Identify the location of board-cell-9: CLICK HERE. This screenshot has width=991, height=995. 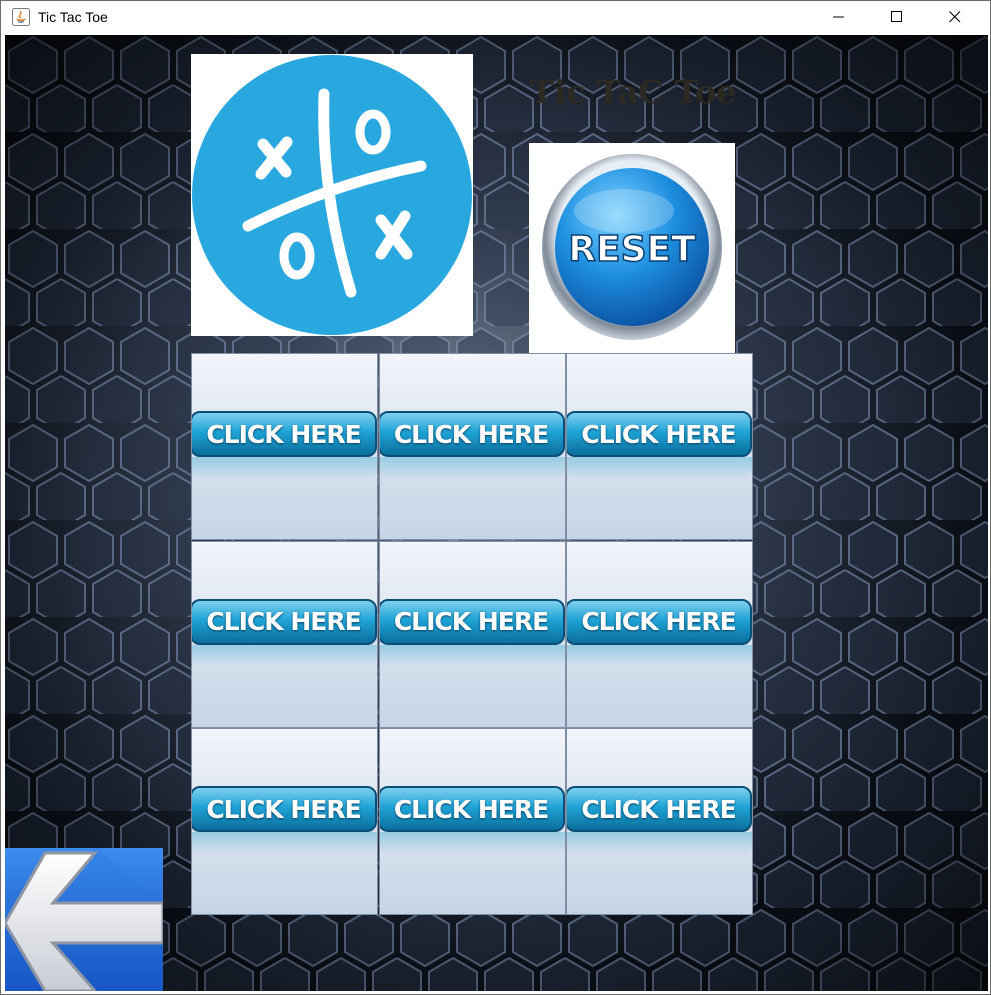
(659, 821).